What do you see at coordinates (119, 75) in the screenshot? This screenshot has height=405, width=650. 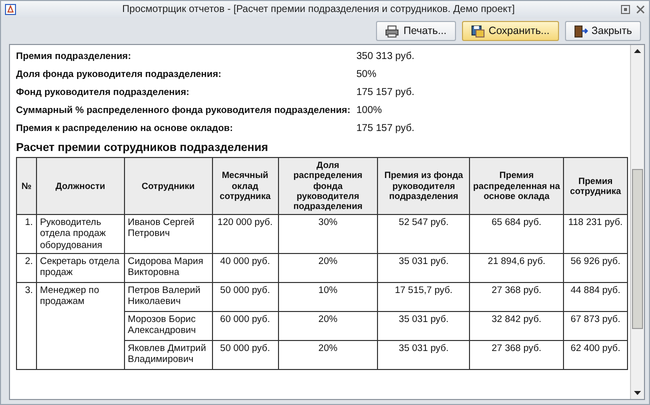 I see `summary-label: Доля фонда руководителя подразделения:` at bounding box center [119, 75].